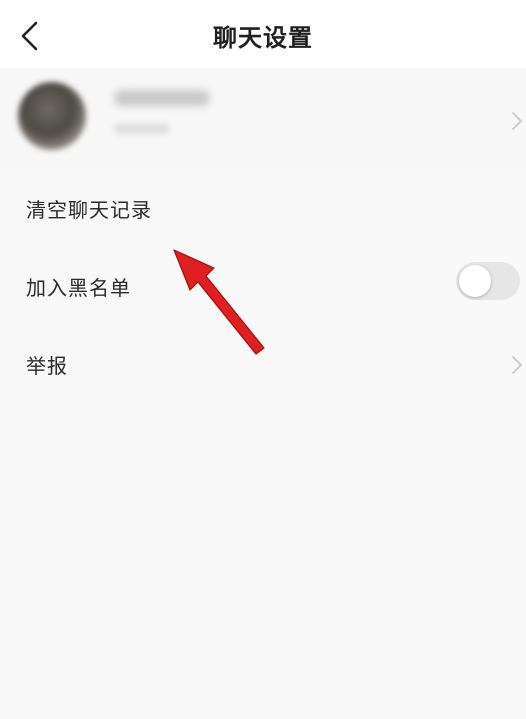  What do you see at coordinates (52, 116) in the screenshot?
I see `avatar` at bounding box center [52, 116].